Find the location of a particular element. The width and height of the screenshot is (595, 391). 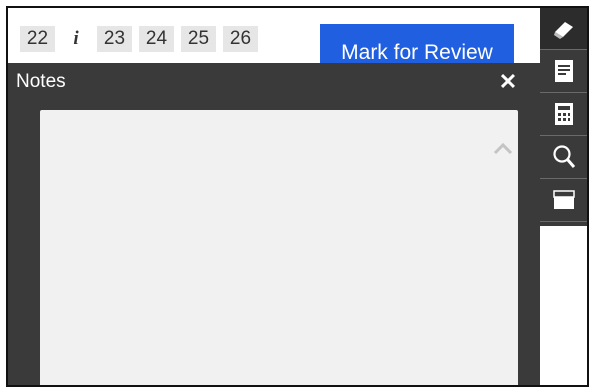

question-23-button: 23 is located at coordinates (114, 39).